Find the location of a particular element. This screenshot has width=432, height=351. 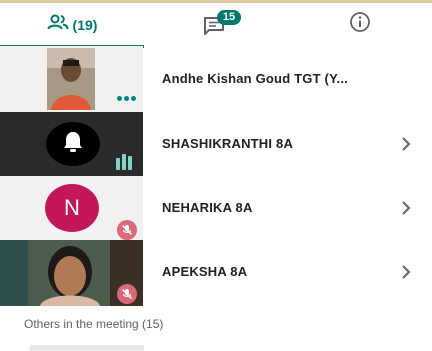

people-icon is located at coordinates (58, 24).